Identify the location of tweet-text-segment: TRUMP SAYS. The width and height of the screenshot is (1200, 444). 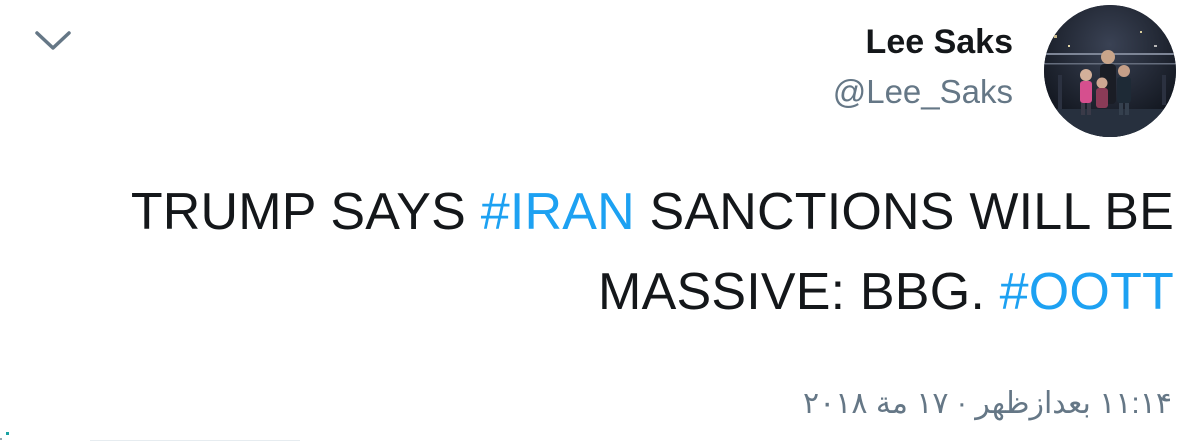
(305, 212).